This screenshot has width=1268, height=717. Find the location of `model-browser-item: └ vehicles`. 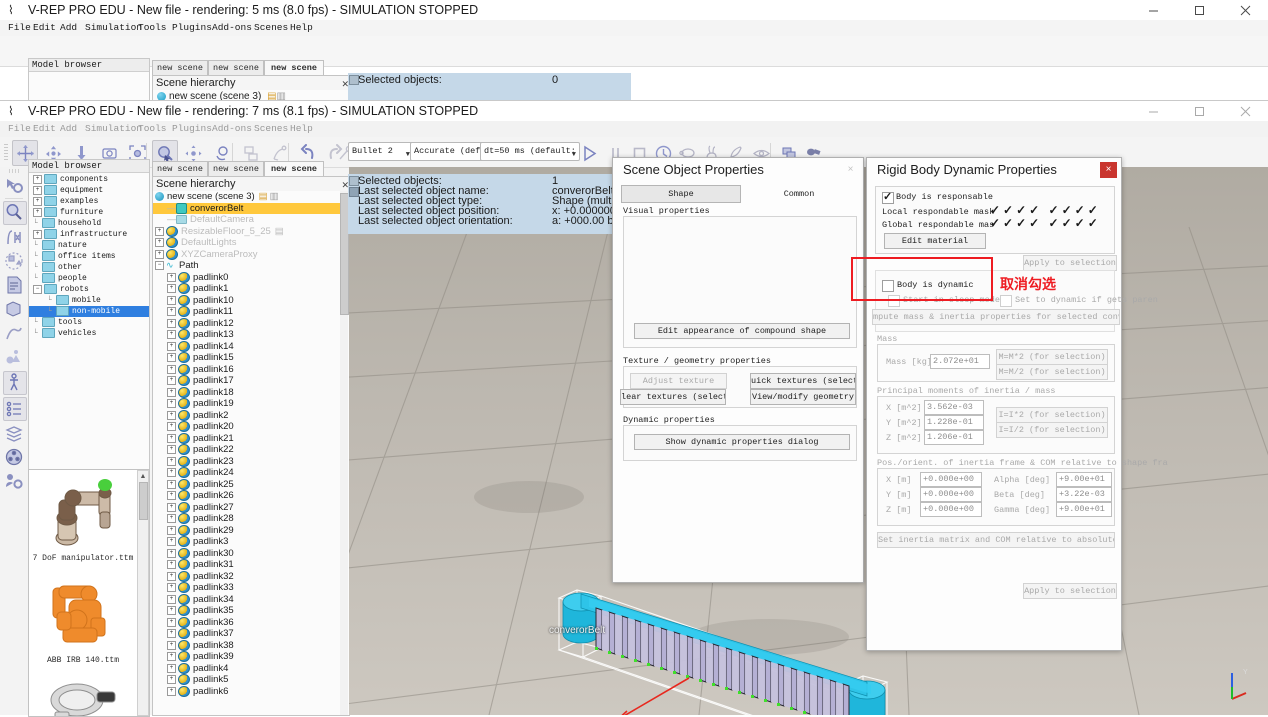

model-browser-item: └ vehicles is located at coordinates (89, 333).